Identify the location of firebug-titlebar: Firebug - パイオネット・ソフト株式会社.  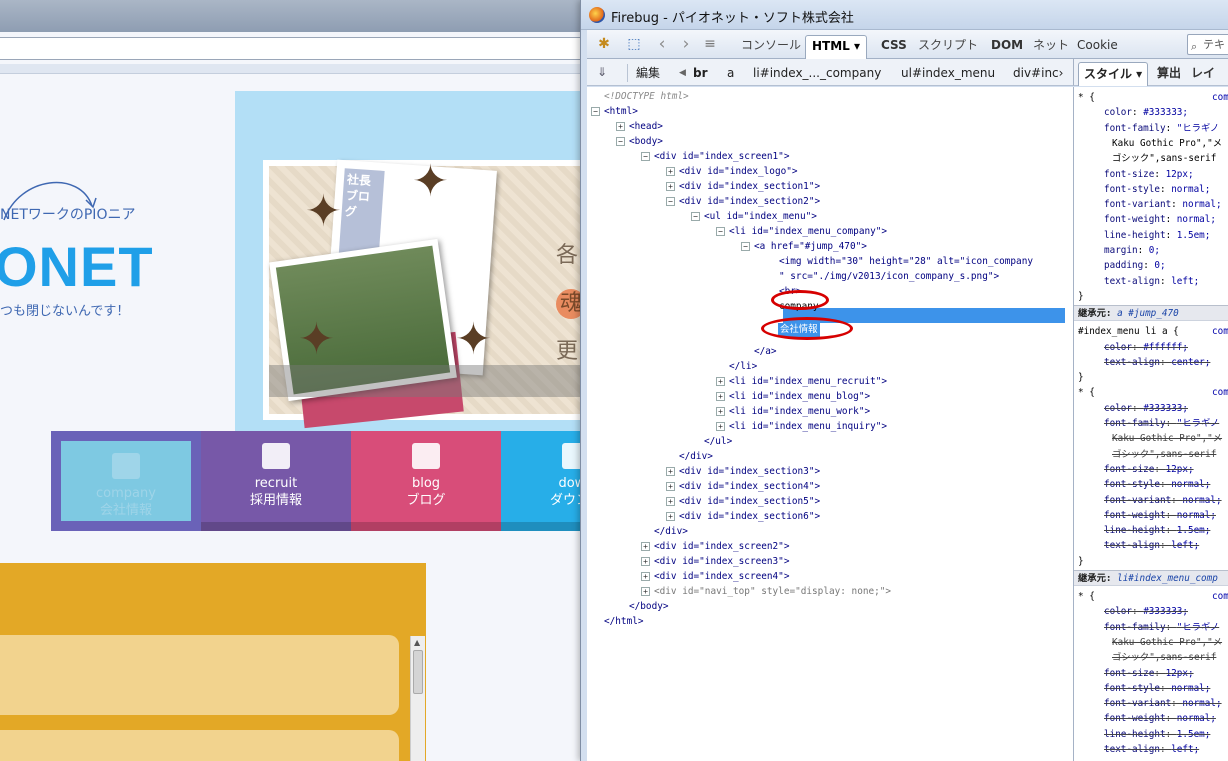
(904, 15).